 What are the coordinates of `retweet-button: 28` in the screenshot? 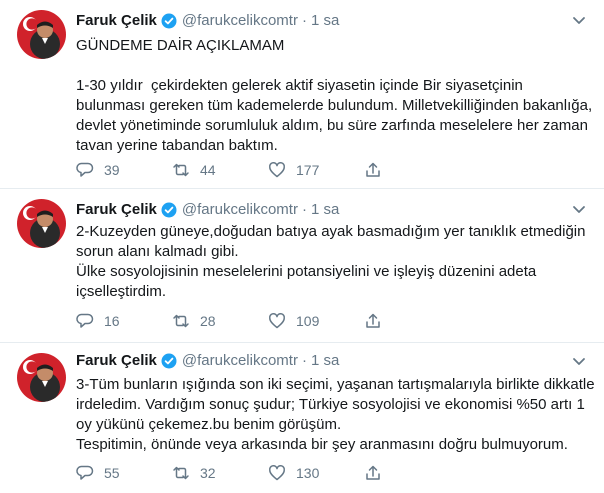 It's located at (220, 321).